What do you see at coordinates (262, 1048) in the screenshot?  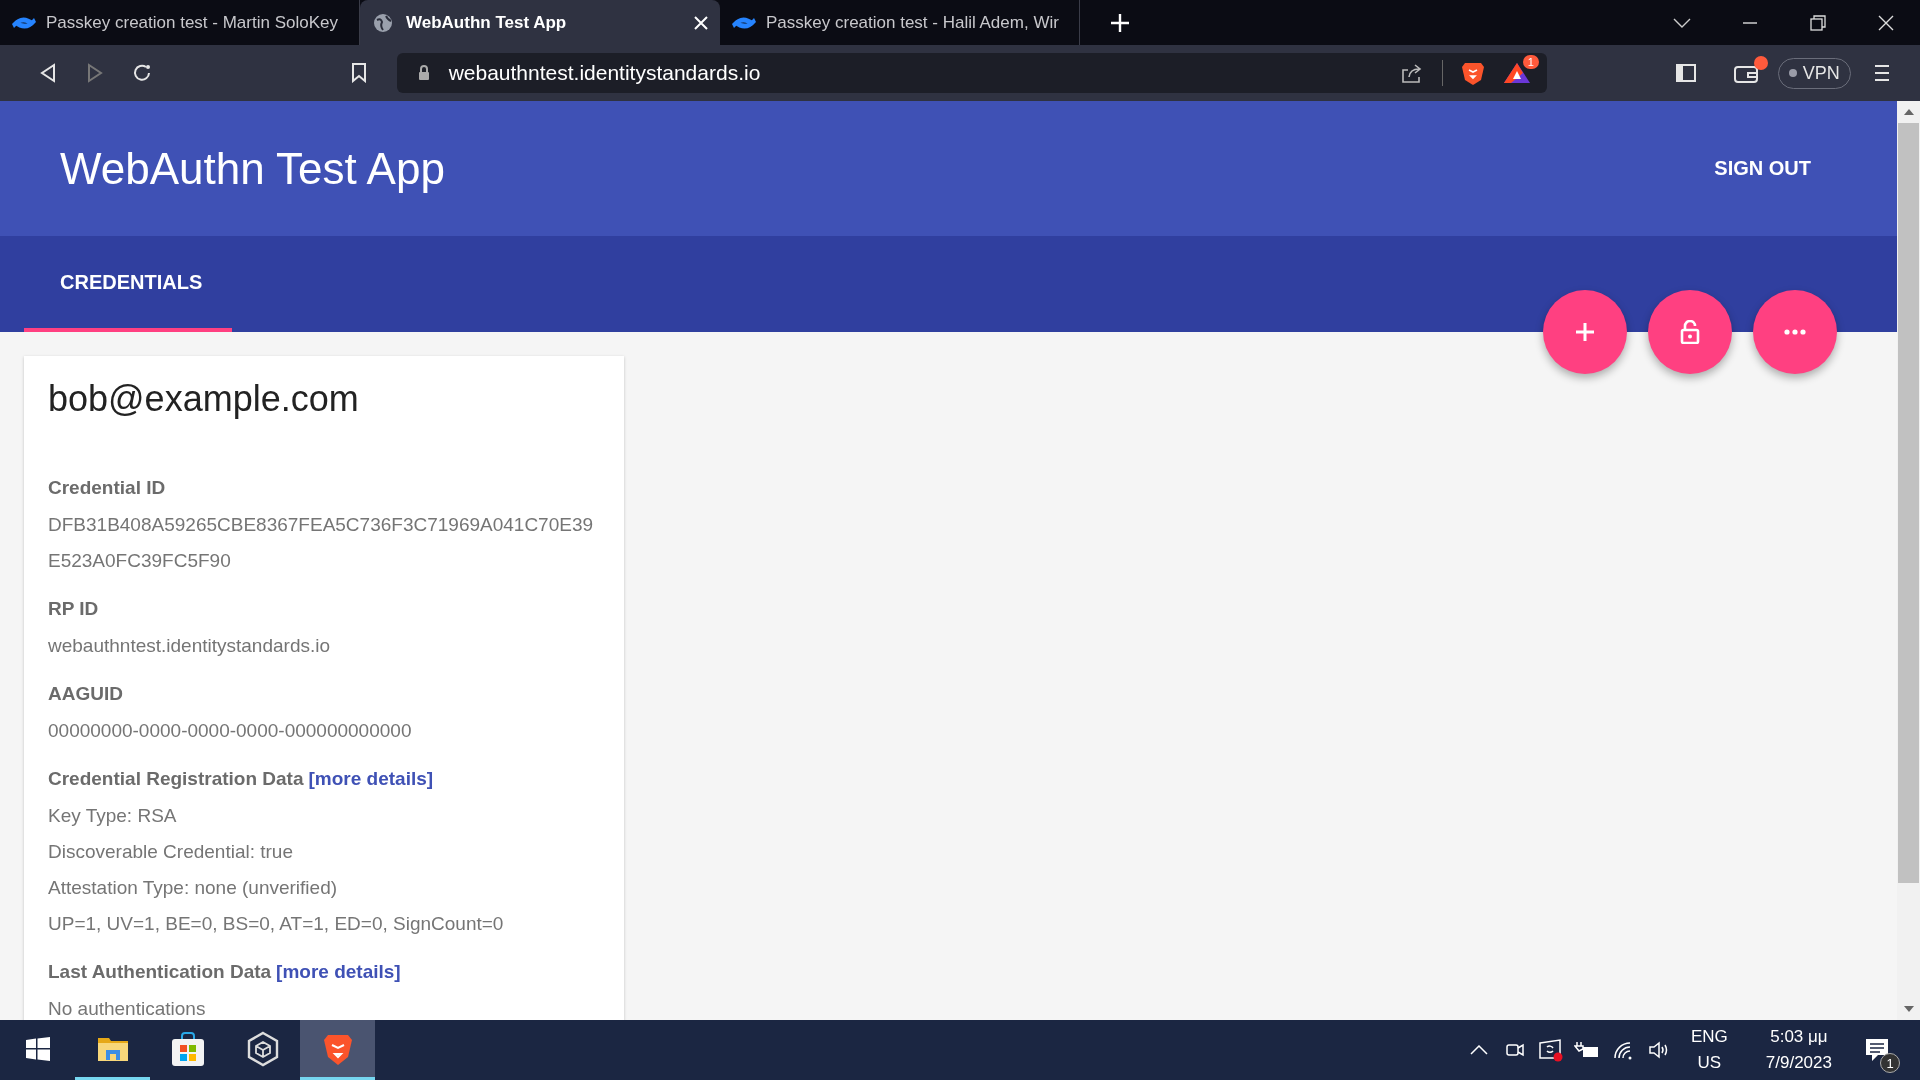 I see `cube-icon` at bounding box center [262, 1048].